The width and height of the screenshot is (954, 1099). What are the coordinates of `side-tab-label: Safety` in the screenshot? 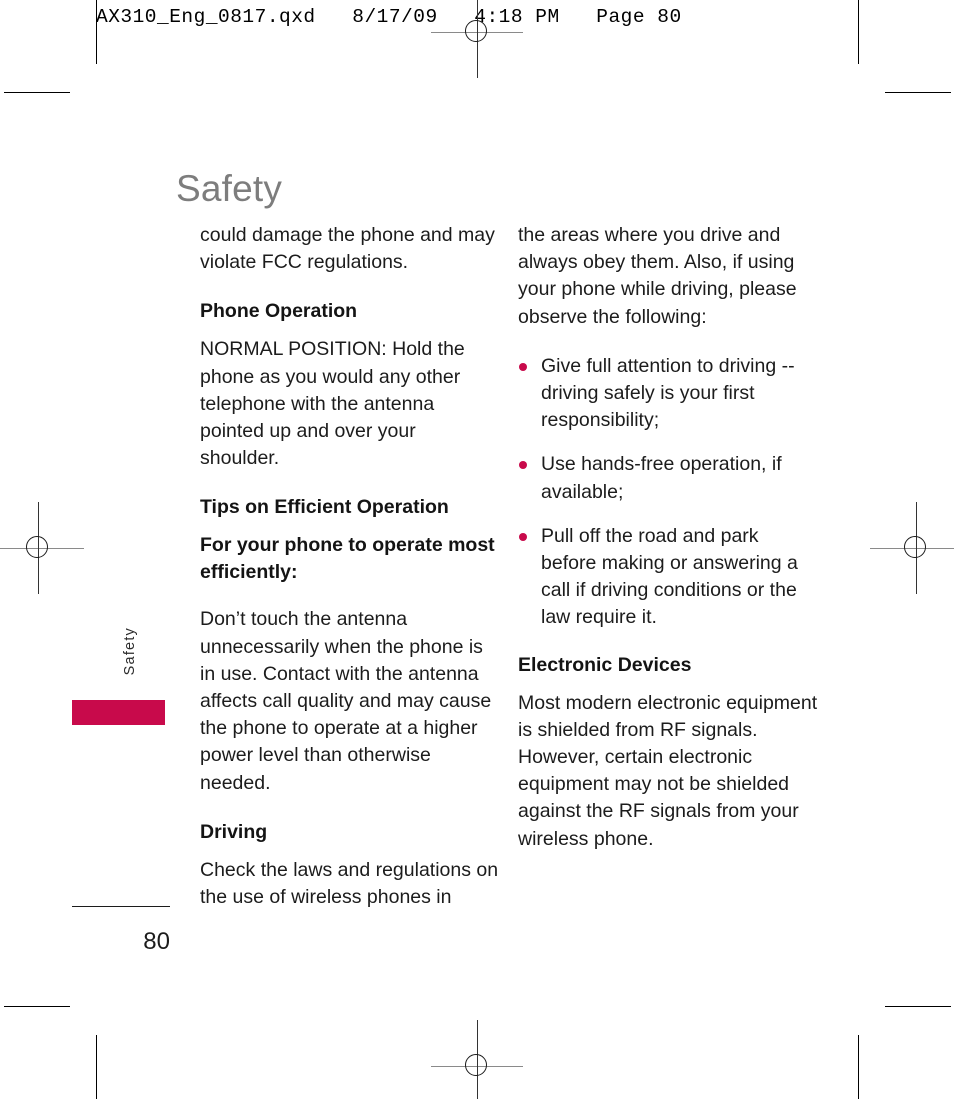 It's located at (130, 651).